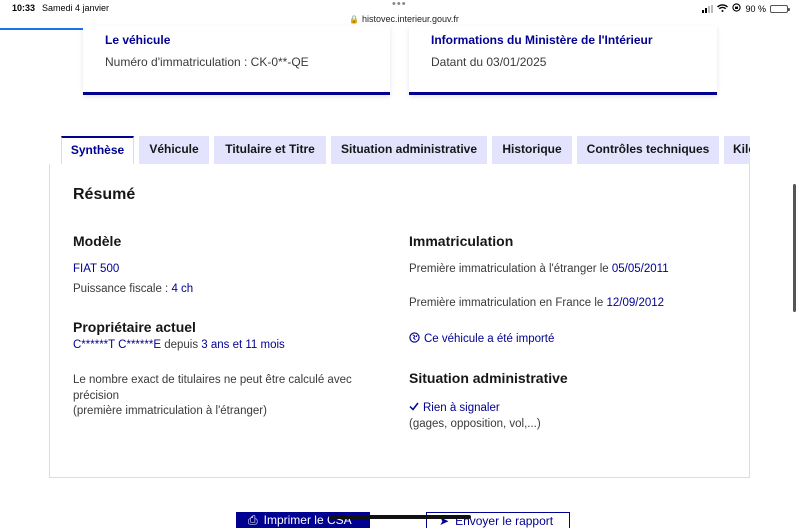 This screenshot has width=800, height=528. Describe the element at coordinates (780, 8) in the screenshot. I see `battery-icon` at that location.